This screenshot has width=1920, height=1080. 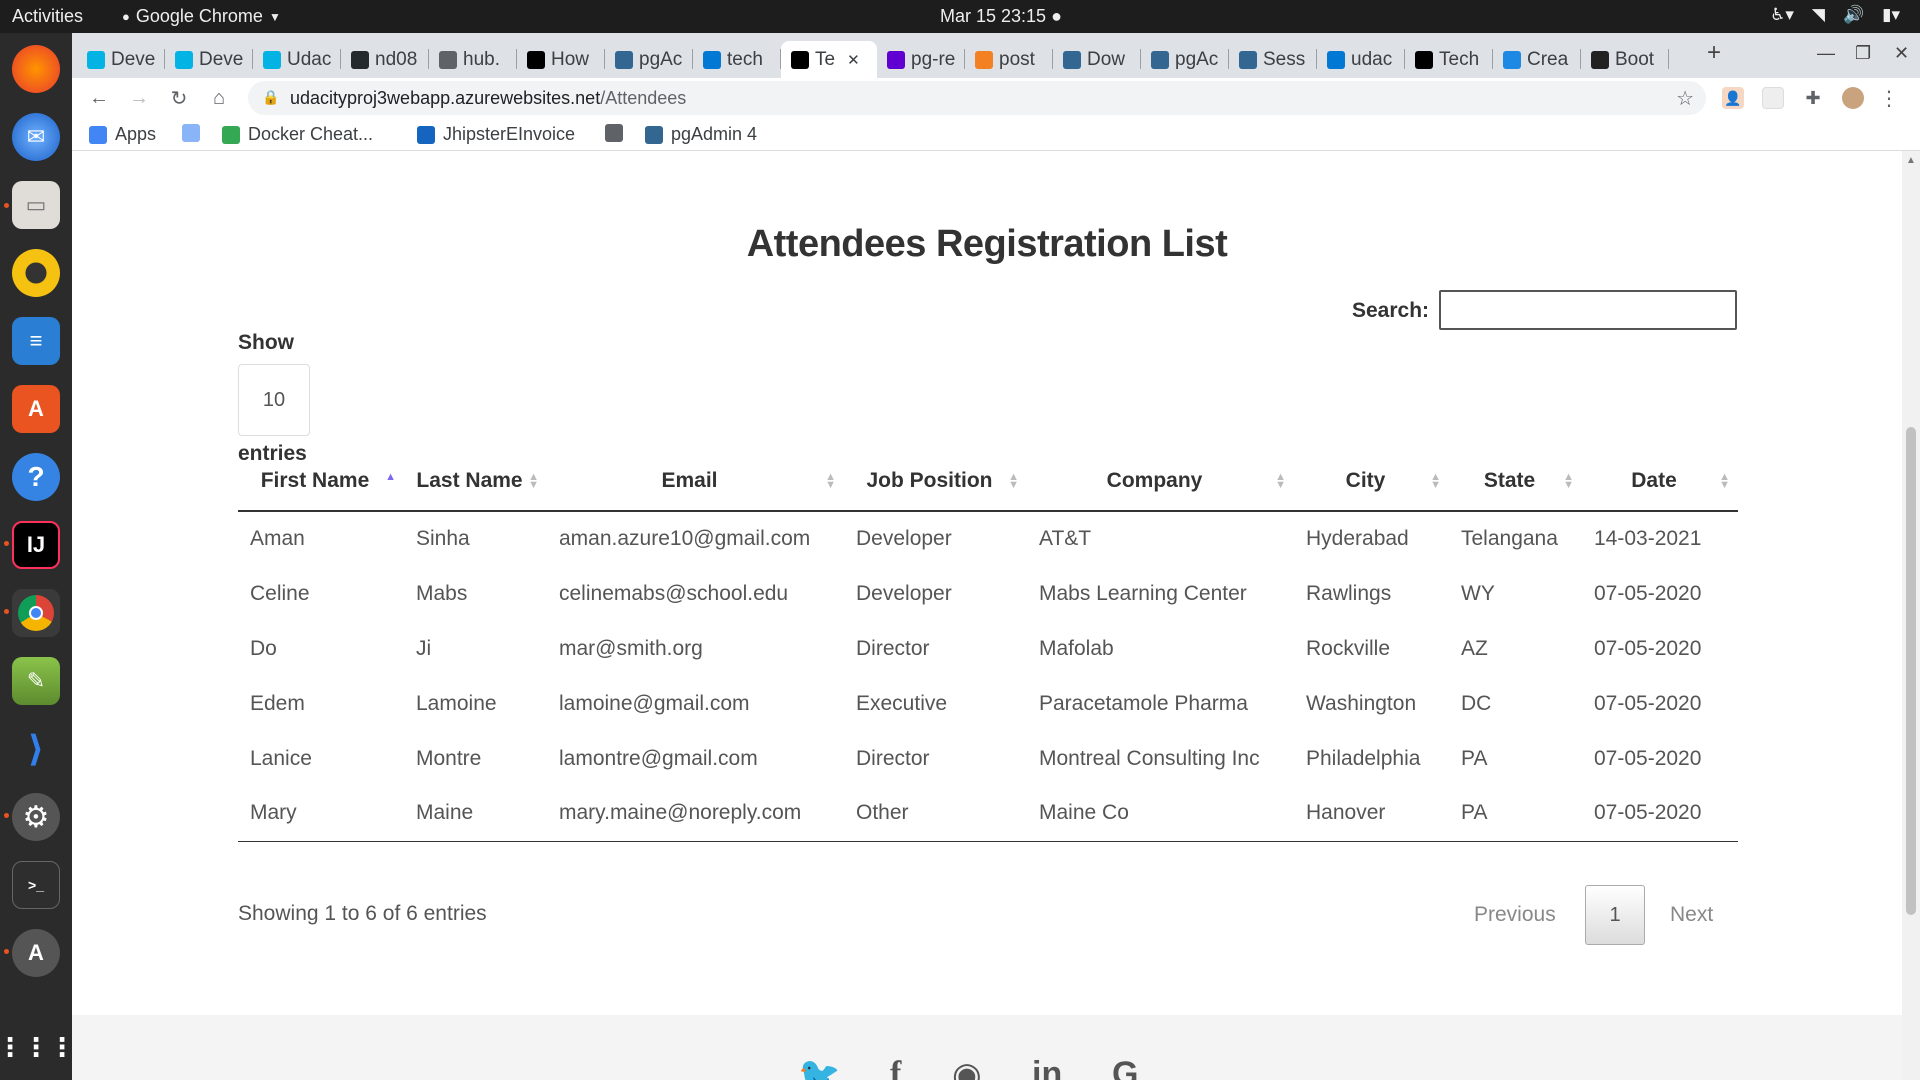 I want to click on system-tray: ♿▾ ◥ 🔊 ▮▾, so click(x=1835, y=15).